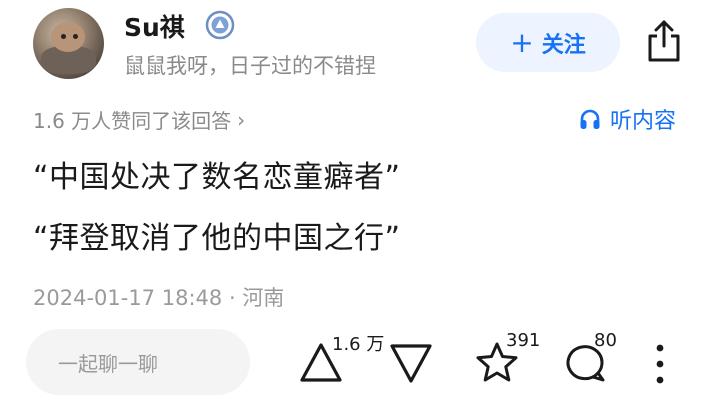  Describe the element at coordinates (664, 41) in the screenshot. I see `share-icon` at that location.